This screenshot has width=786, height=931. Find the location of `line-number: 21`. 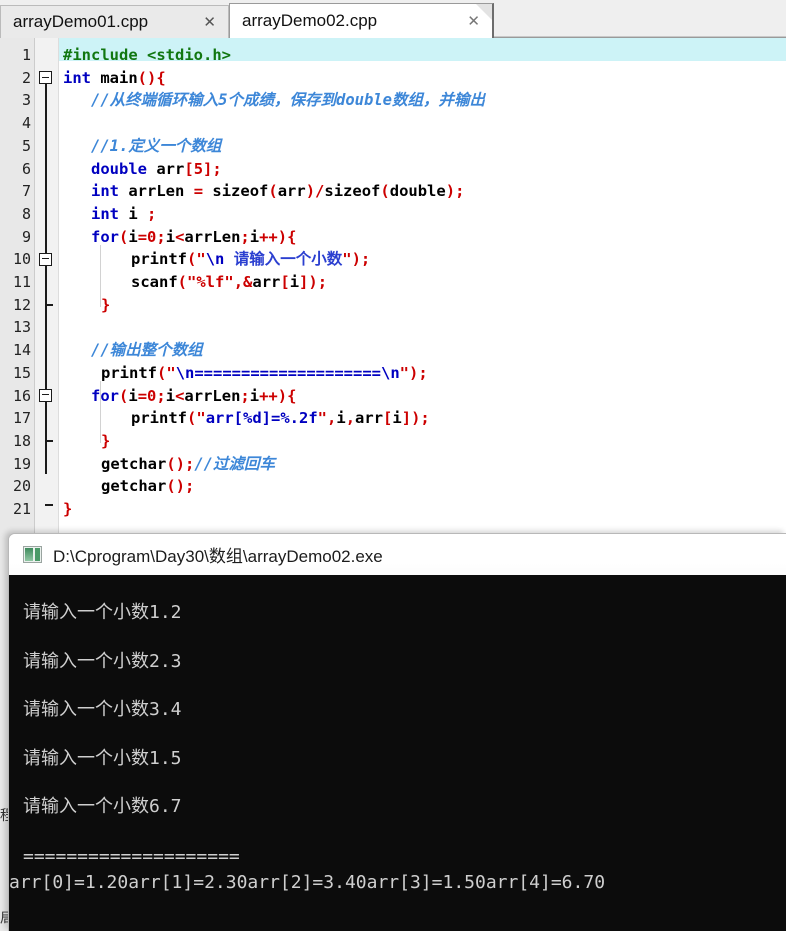

line-number: 21 is located at coordinates (21, 509).